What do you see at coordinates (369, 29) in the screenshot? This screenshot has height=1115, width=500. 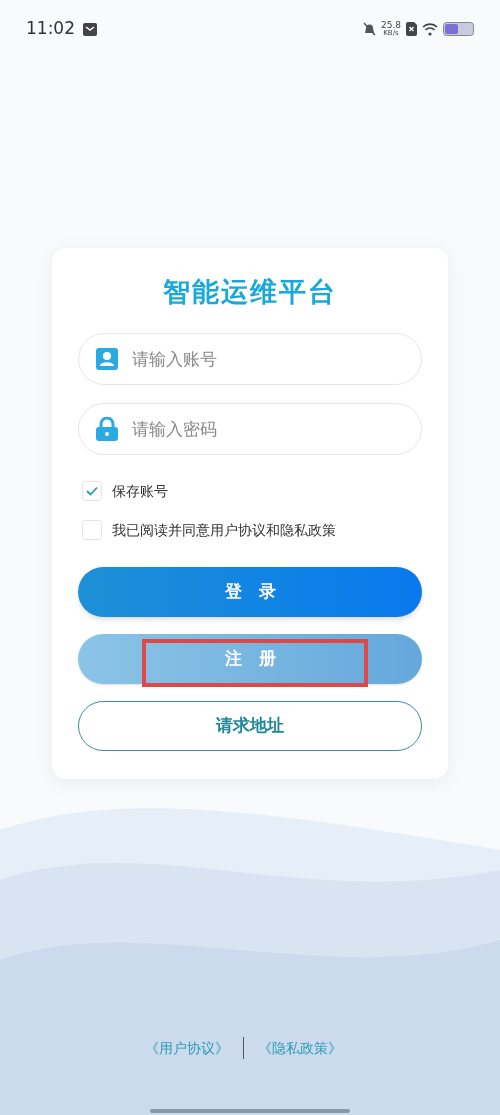 I see `bell-muted-icon` at bounding box center [369, 29].